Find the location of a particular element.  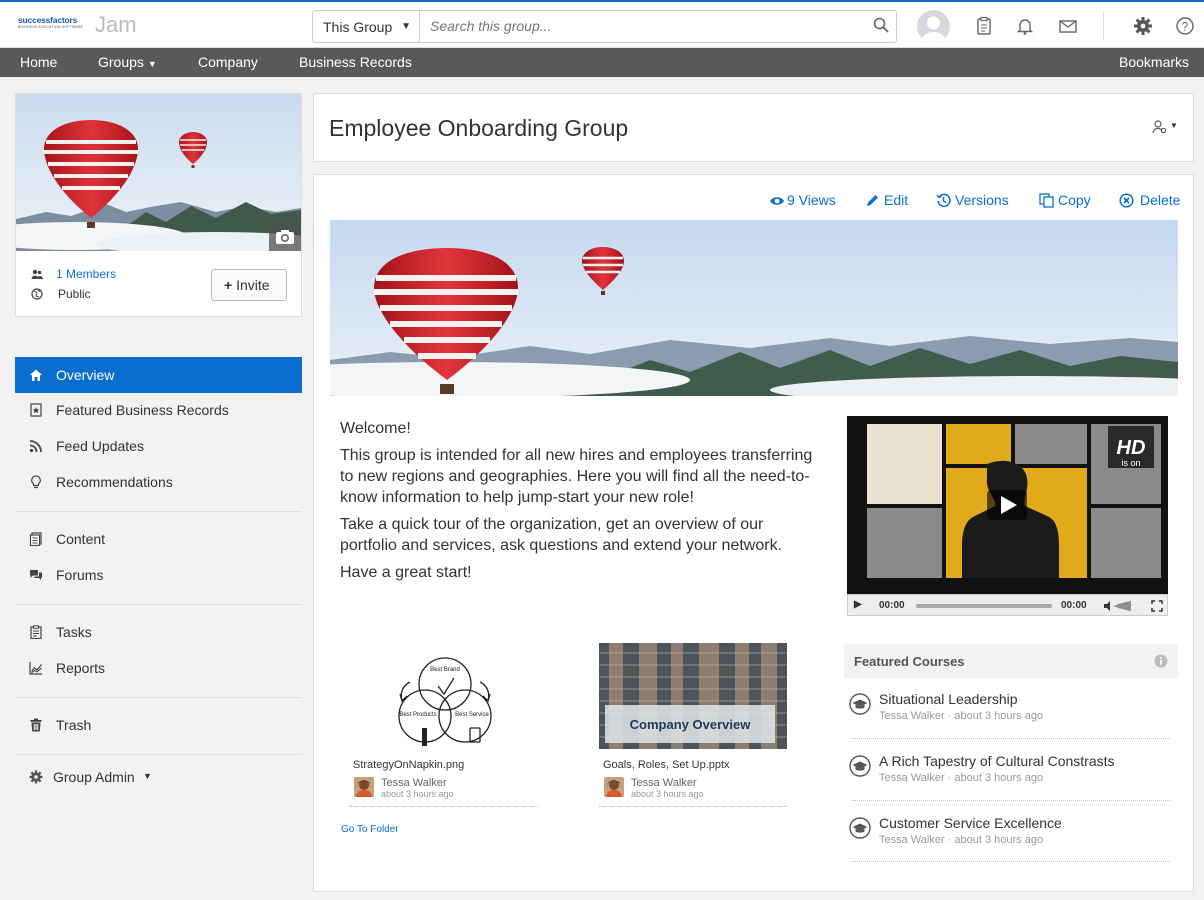

document-name: Goals, Roles, Set Up.pptx is located at coordinates (666, 765).